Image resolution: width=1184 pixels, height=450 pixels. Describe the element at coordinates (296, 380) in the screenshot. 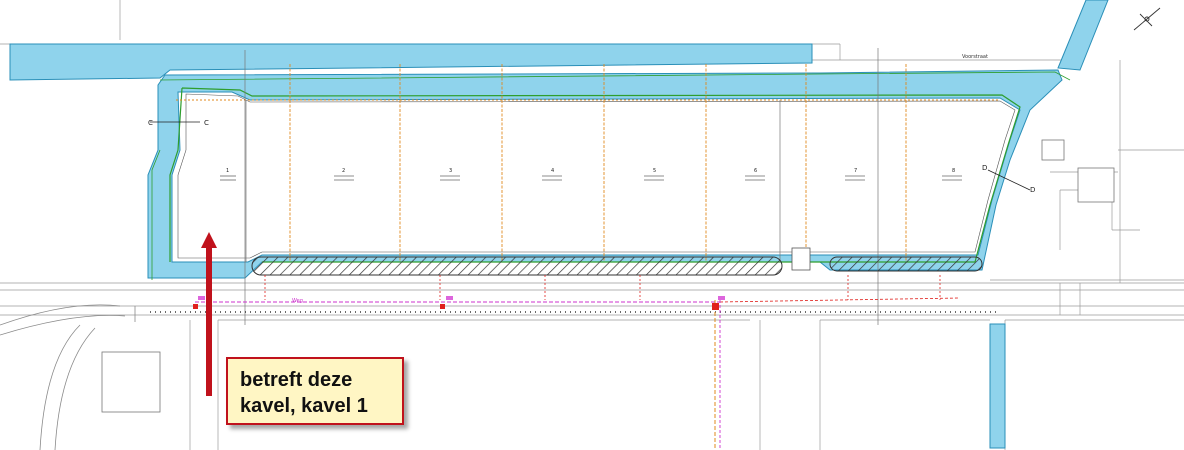

I see `callout-line-1: betreft deze` at that location.